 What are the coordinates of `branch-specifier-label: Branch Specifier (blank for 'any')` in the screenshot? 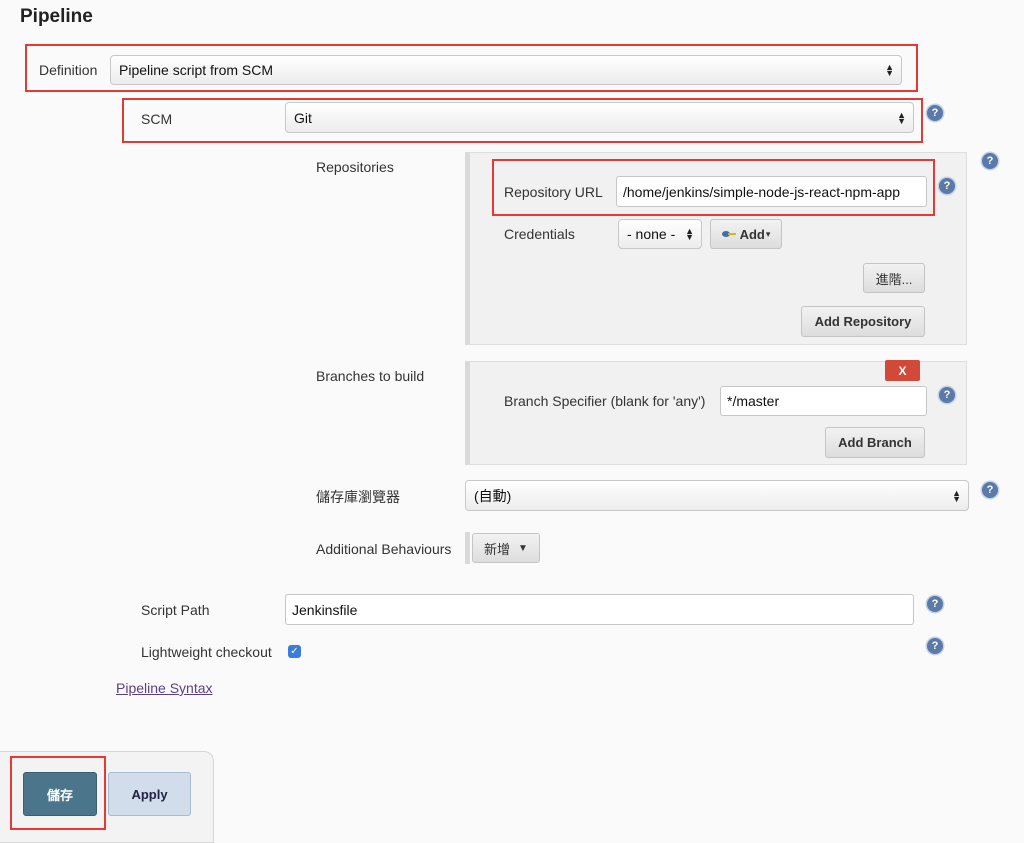 It's located at (605, 401).